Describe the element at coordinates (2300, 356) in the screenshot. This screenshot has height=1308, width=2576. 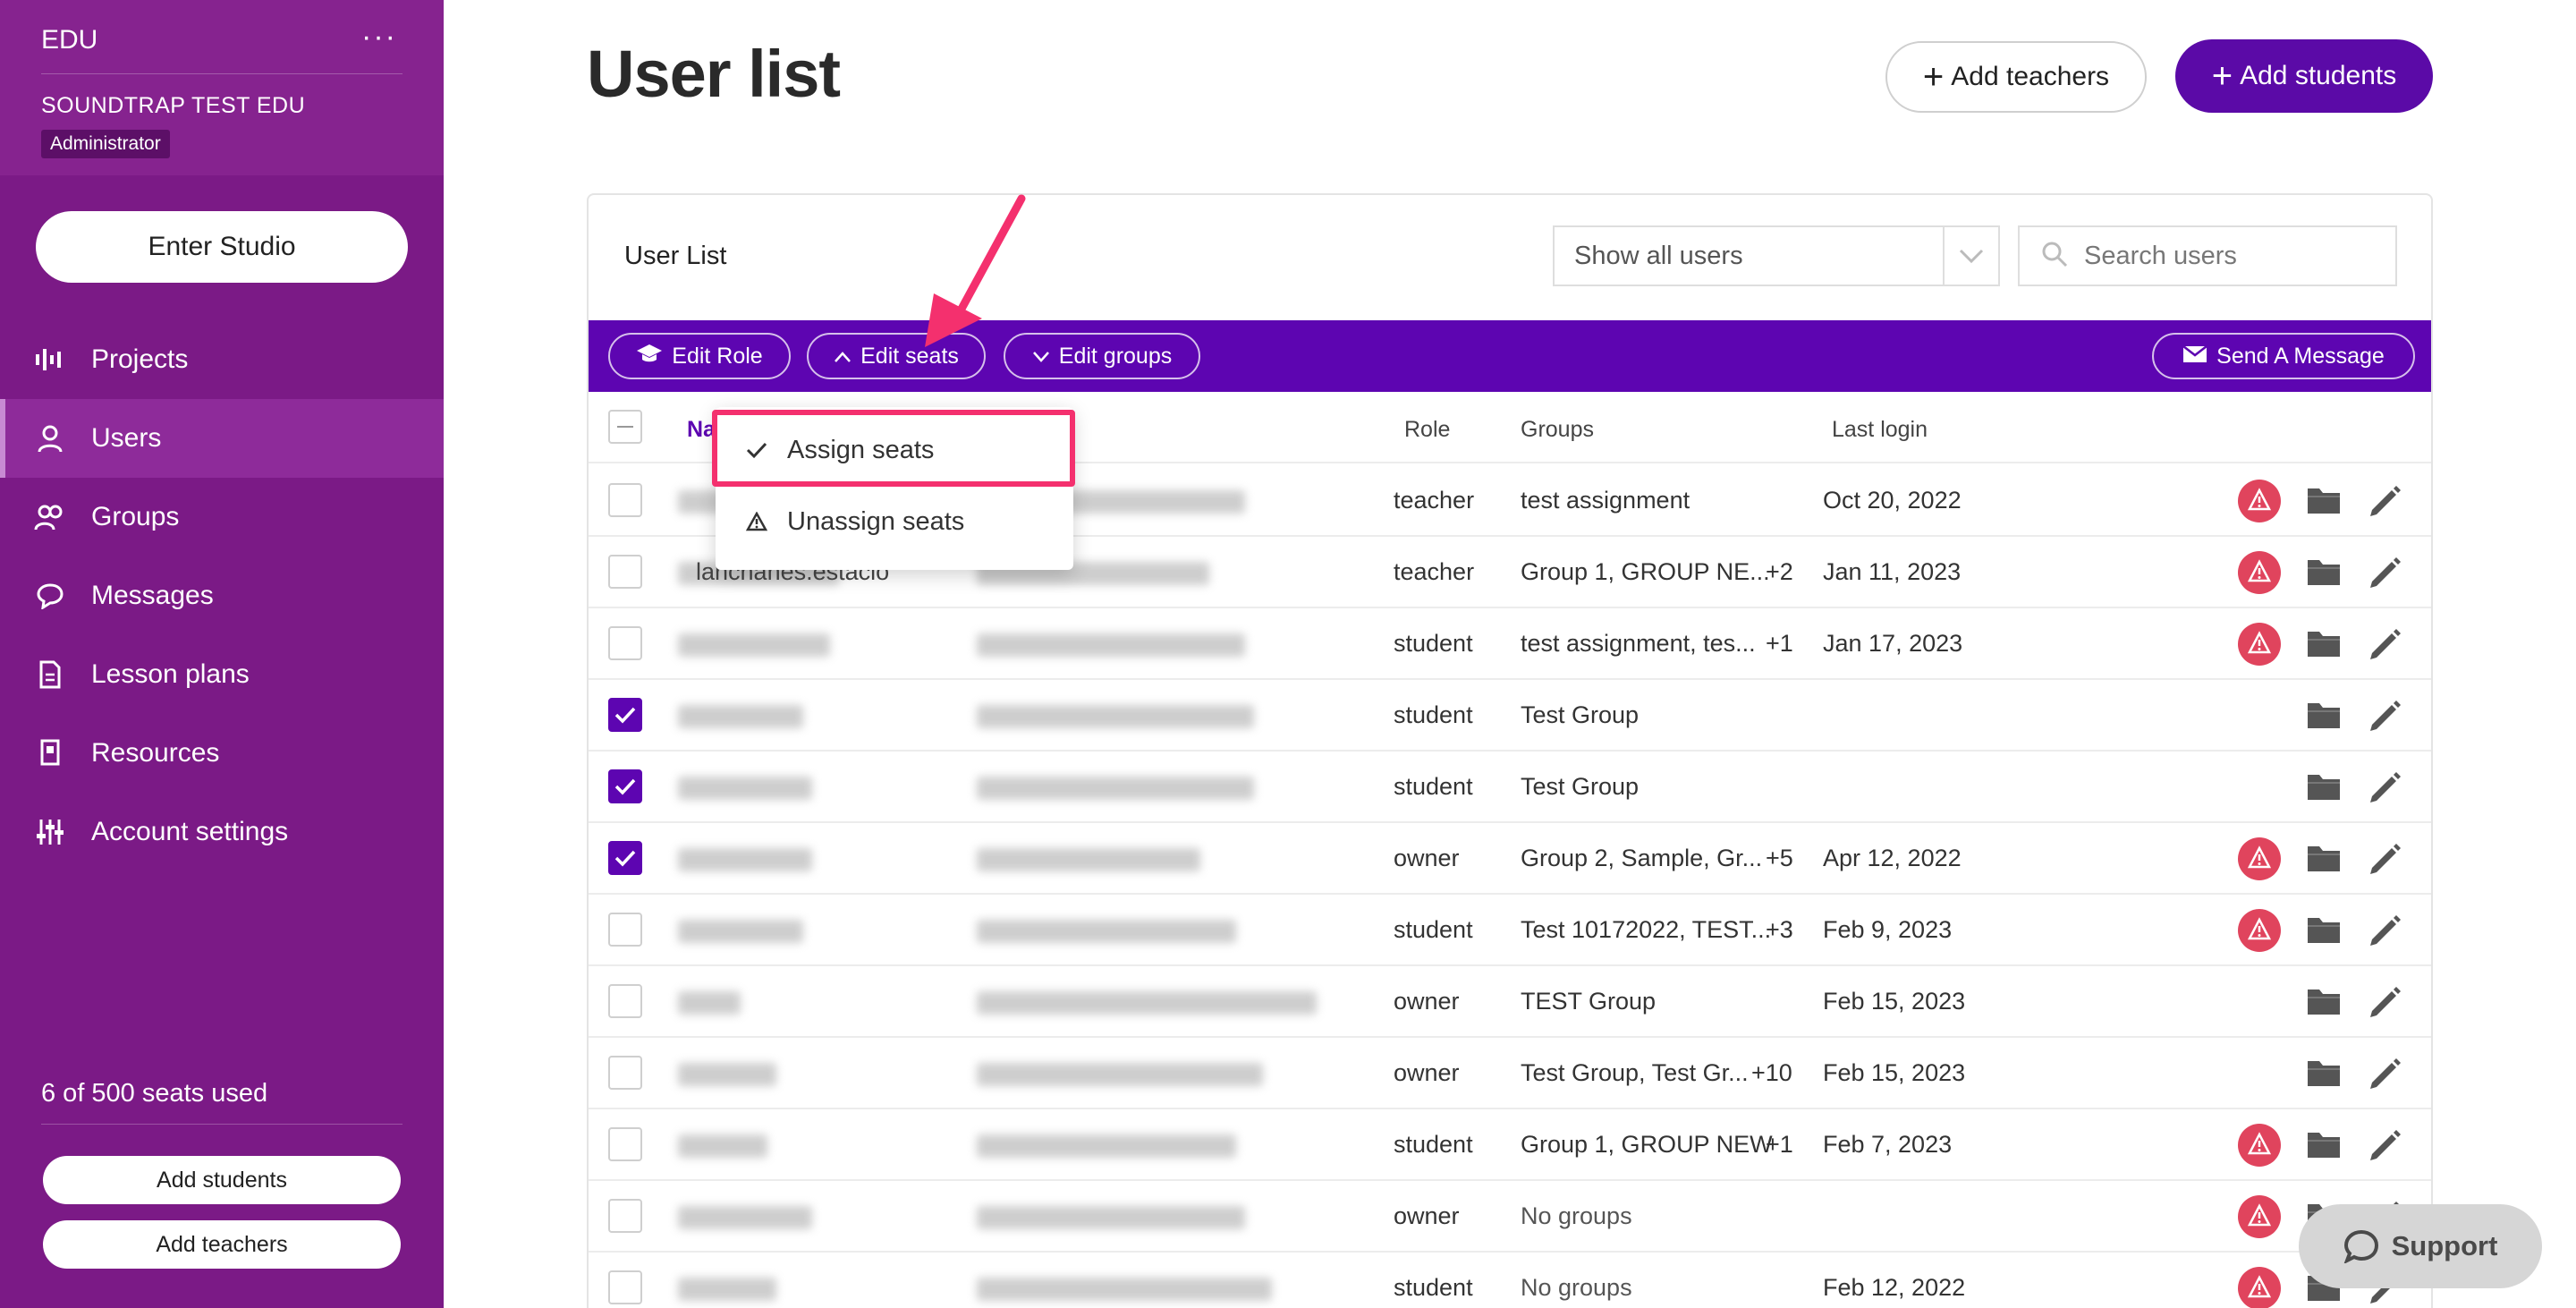
I see `send-message-label: Send A Message` at that location.